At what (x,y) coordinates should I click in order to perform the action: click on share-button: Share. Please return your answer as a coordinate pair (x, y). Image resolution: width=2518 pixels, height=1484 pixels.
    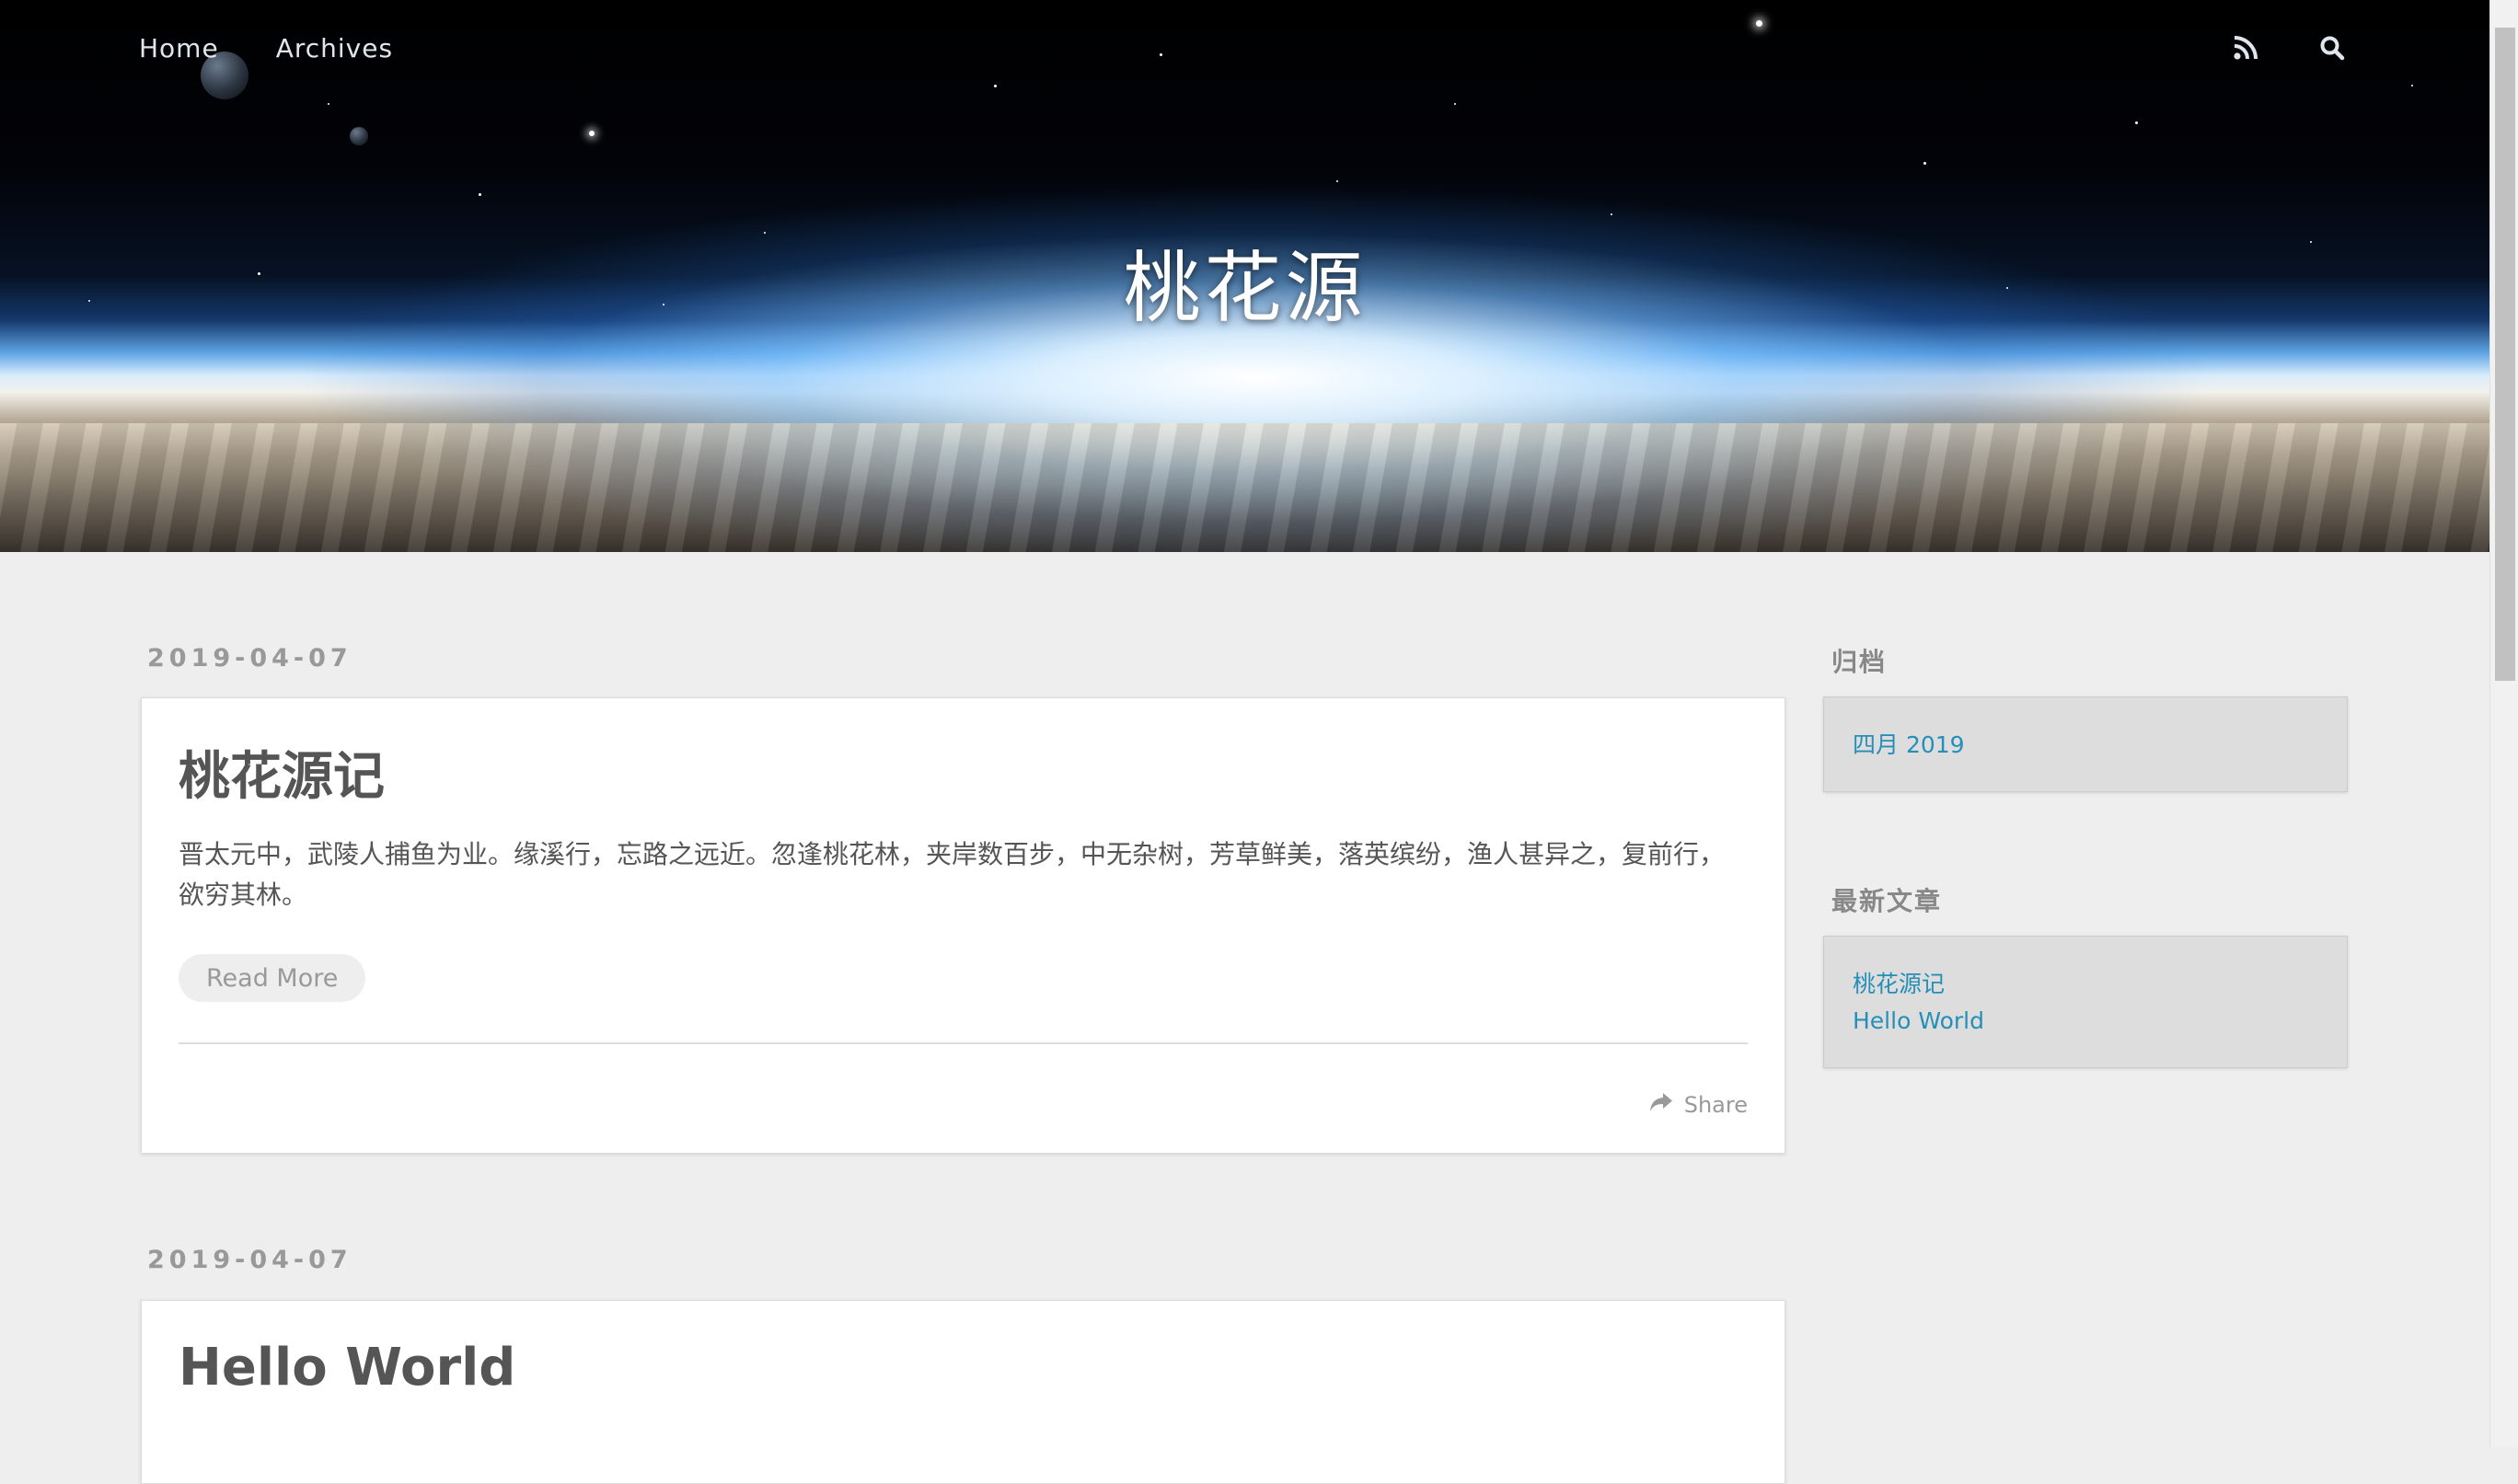
    Looking at the image, I should click on (1698, 1105).